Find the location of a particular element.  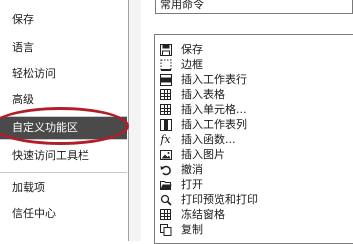

command-item: 插入图片 is located at coordinates (254, 154).